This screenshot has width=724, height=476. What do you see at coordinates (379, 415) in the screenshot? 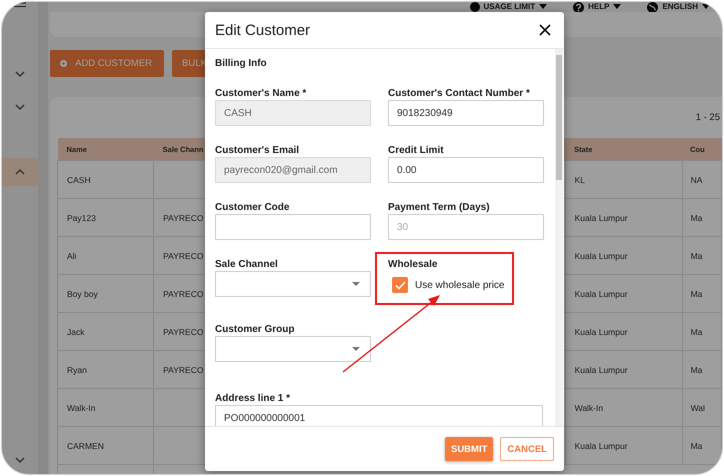
I see `input-field: PO000000000001` at bounding box center [379, 415].